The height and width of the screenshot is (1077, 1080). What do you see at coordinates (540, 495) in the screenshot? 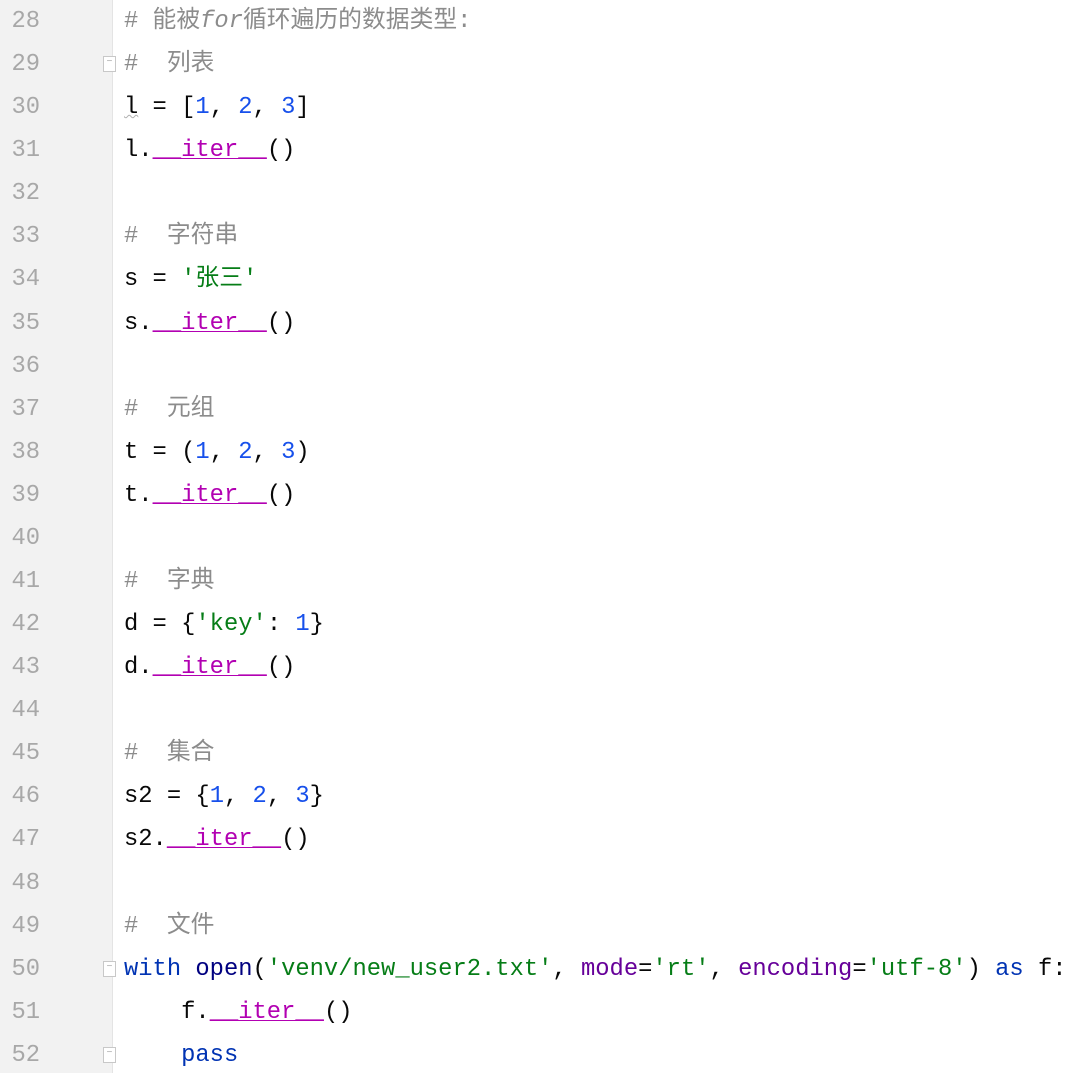
I see `code-line: 39 t.__iter__()` at bounding box center [540, 495].